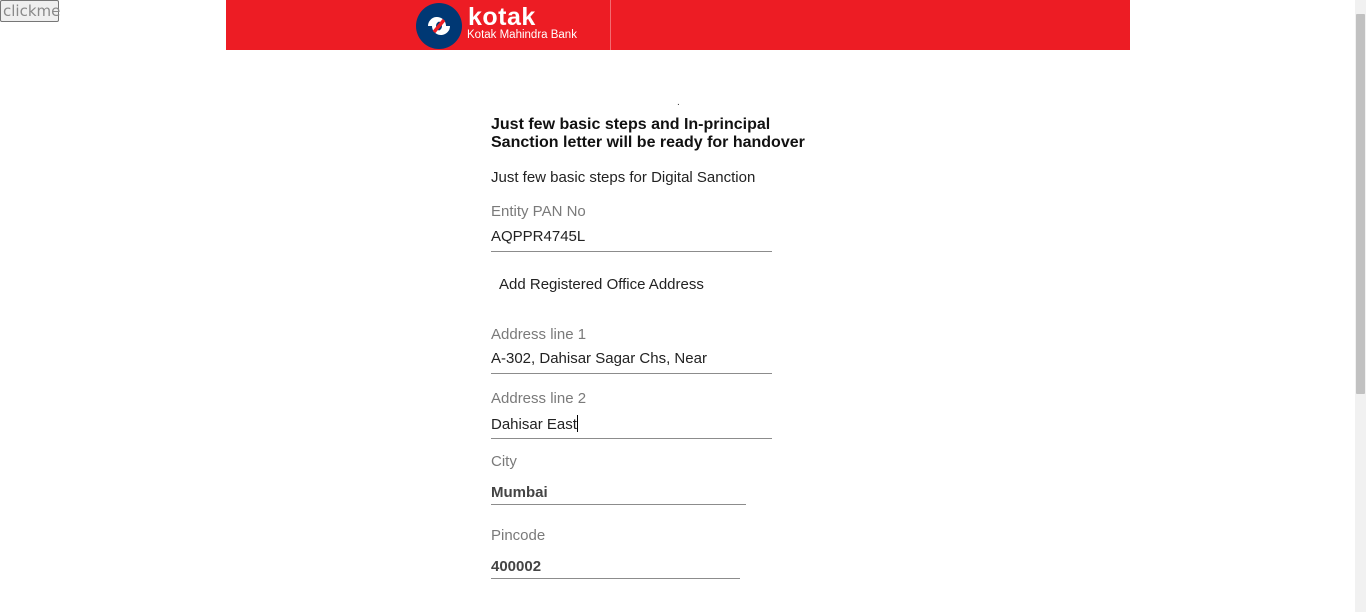 The image size is (1366, 612). Describe the element at coordinates (615, 578) in the screenshot. I see `pincode-underline` at that location.